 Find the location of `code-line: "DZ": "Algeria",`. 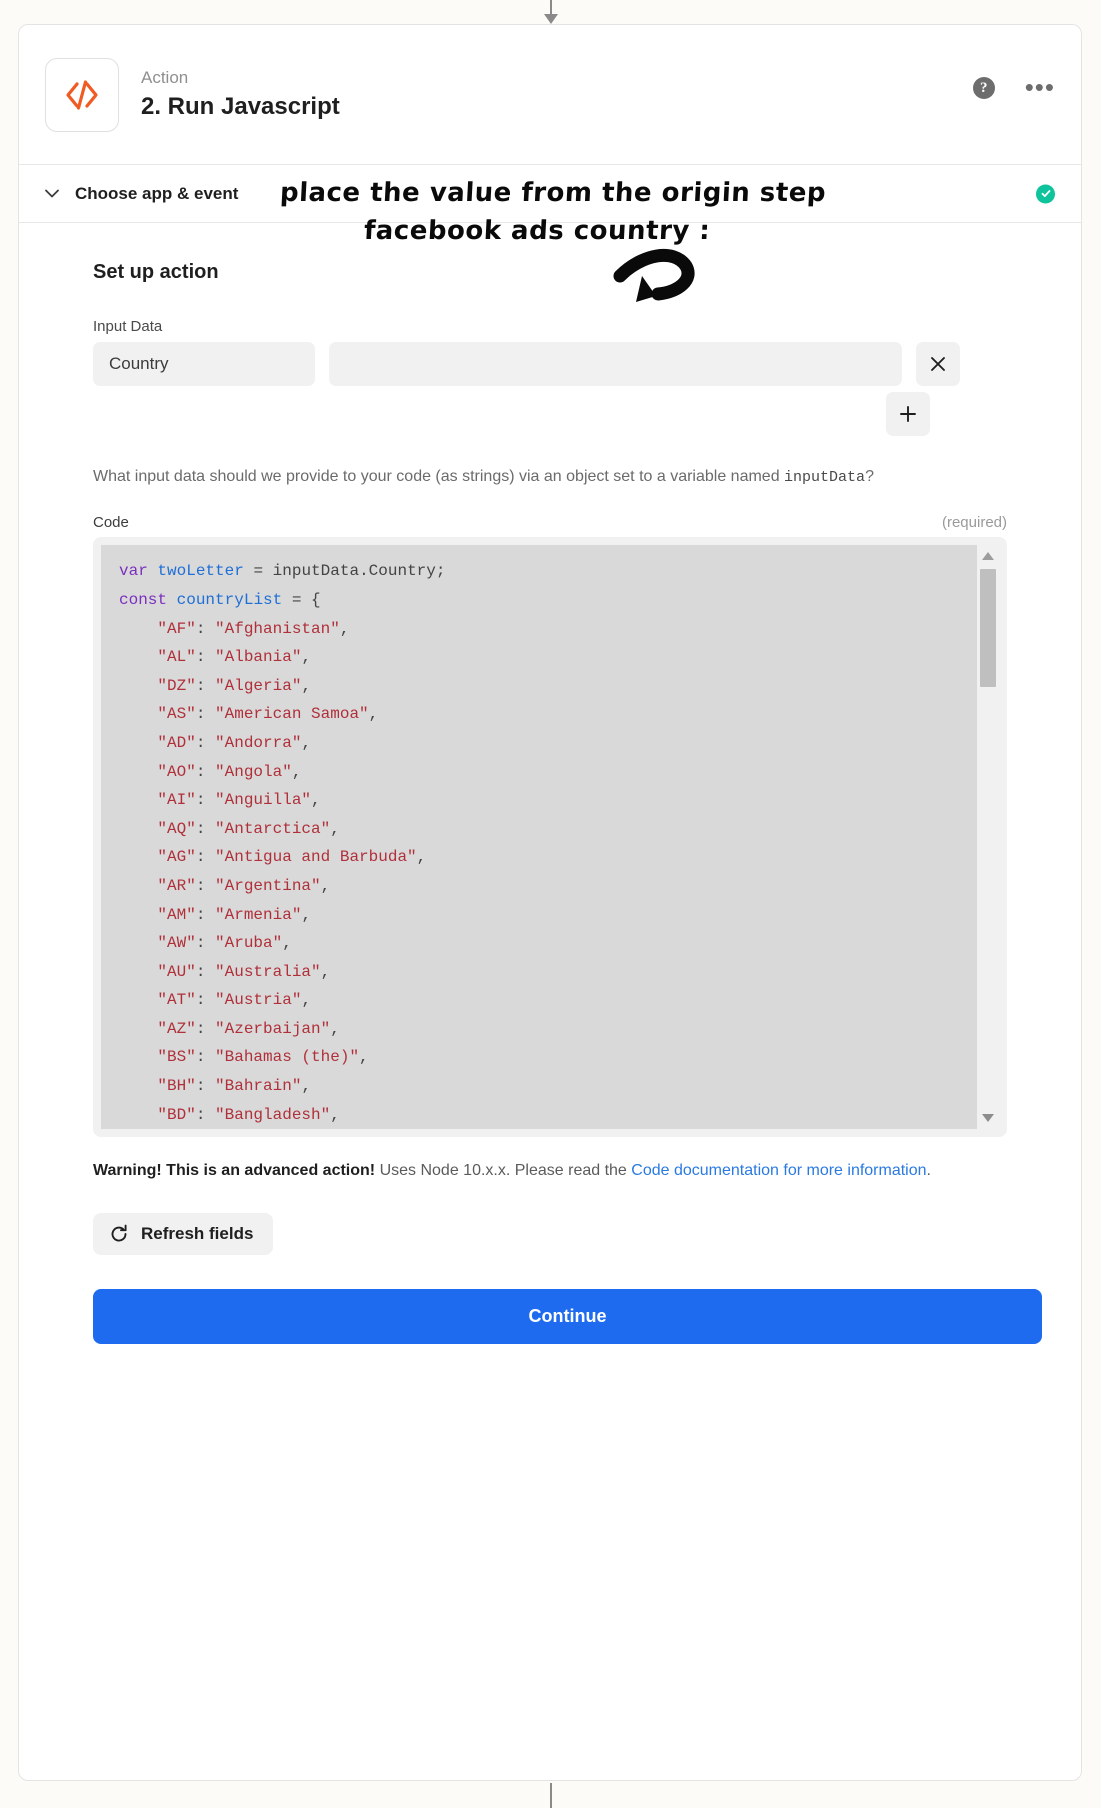

code-line: "DZ": "Algeria", is located at coordinates (234, 685).